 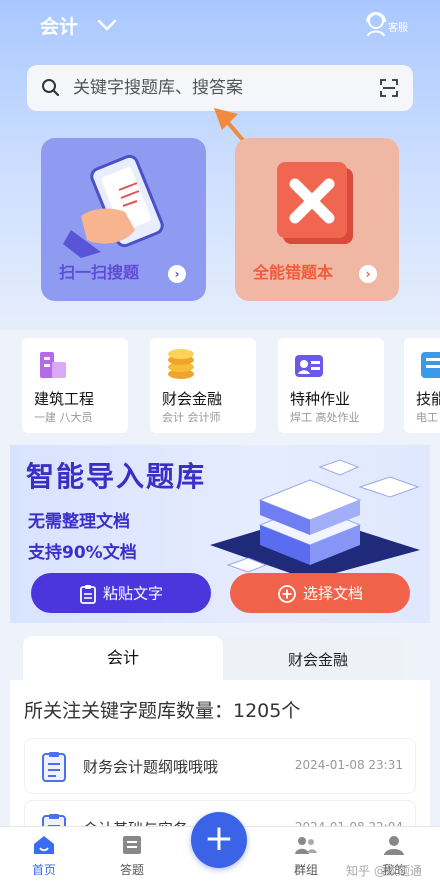 I want to click on nav-group: 群组, so click(x=306, y=855).